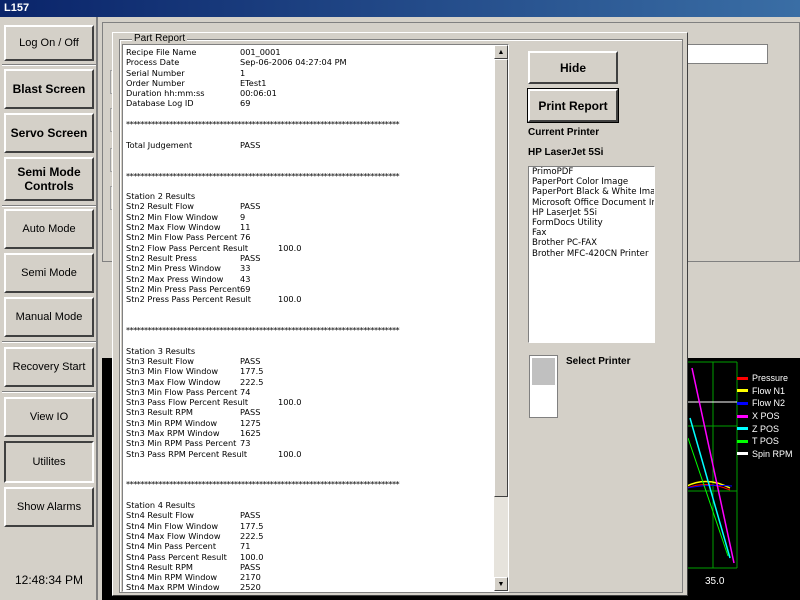  What do you see at coordinates (311, 412) in the screenshot?
I see `report-line: Stn3 Result RPM PASS` at bounding box center [311, 412].